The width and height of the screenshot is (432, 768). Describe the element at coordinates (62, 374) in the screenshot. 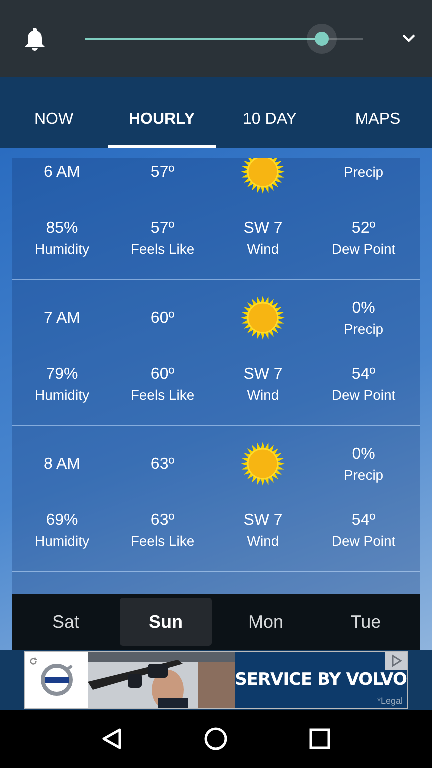

I see `humidity-value: 79%` at that location.